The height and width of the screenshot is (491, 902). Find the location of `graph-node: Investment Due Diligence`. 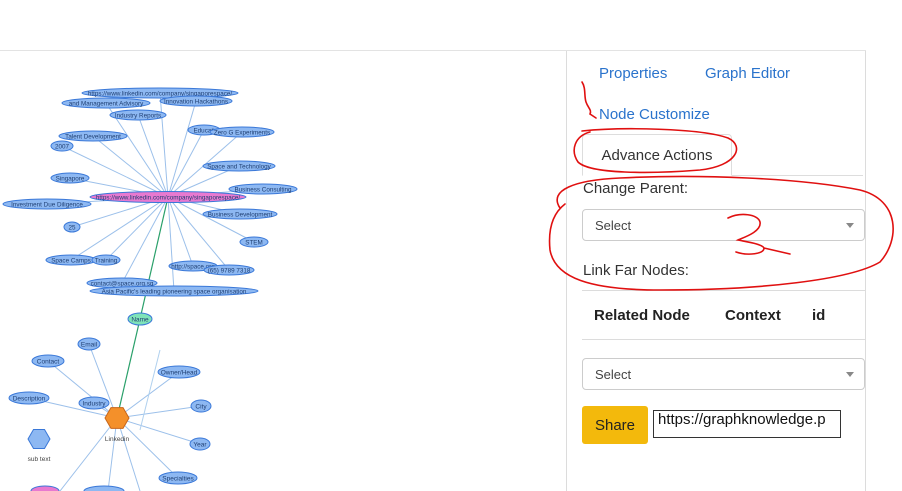

graph-node: Investment Due Diligence is located at coordinates (47, 204).